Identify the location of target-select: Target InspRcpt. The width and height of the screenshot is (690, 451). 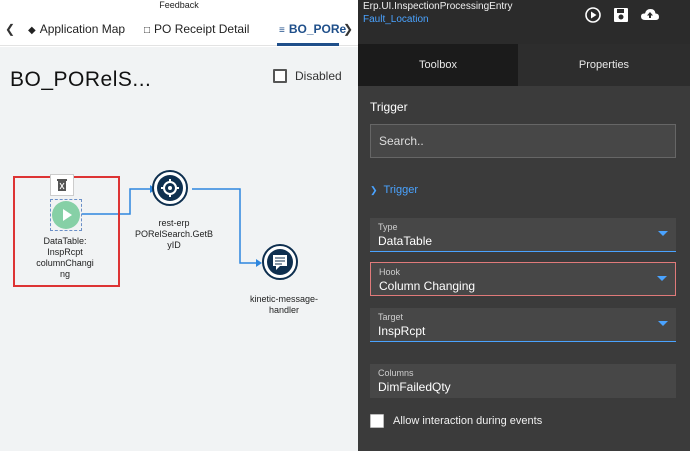
(523, 325).